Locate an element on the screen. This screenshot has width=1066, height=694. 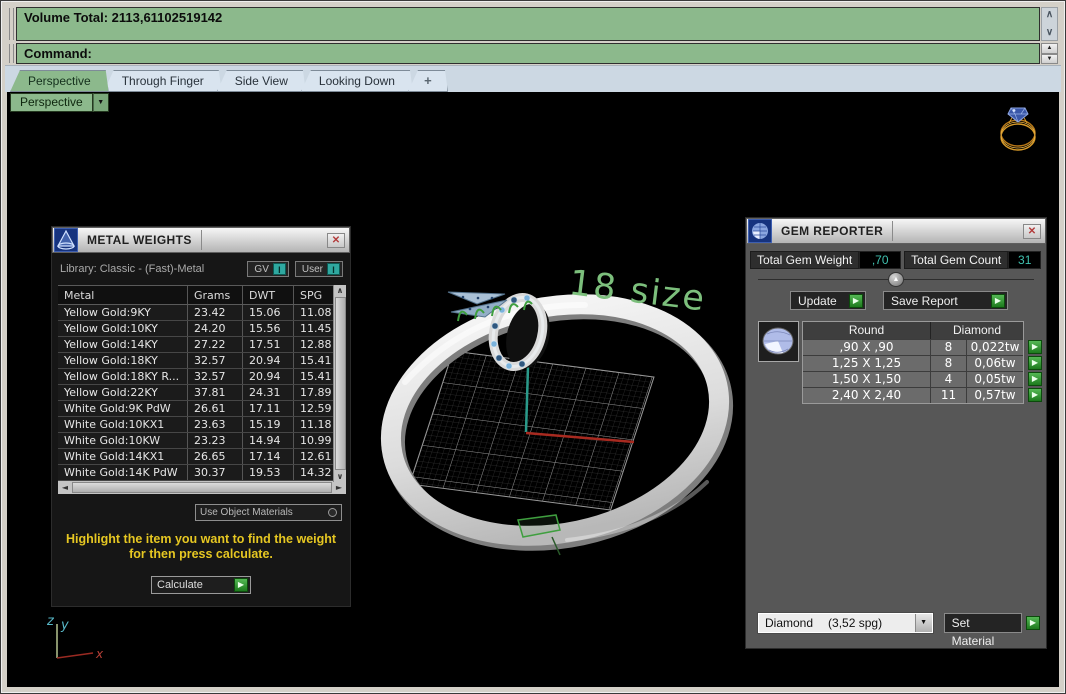
viewport-menu-dropdown: ▼ is located at coordinates (100, 102).